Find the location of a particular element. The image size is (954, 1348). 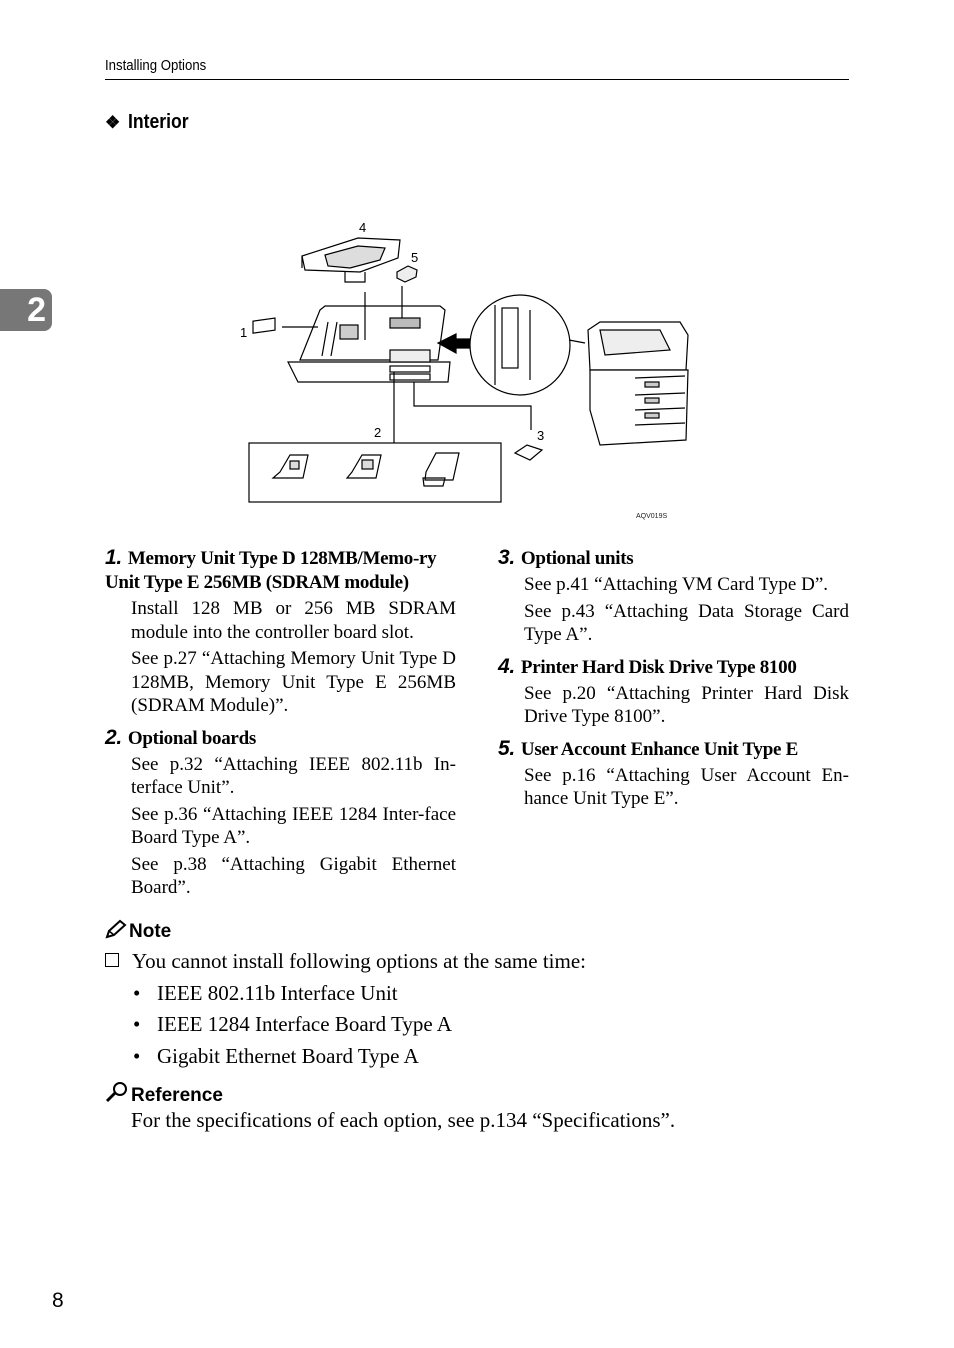

reference-heading: Reference is located at coordinates (164, 1094).